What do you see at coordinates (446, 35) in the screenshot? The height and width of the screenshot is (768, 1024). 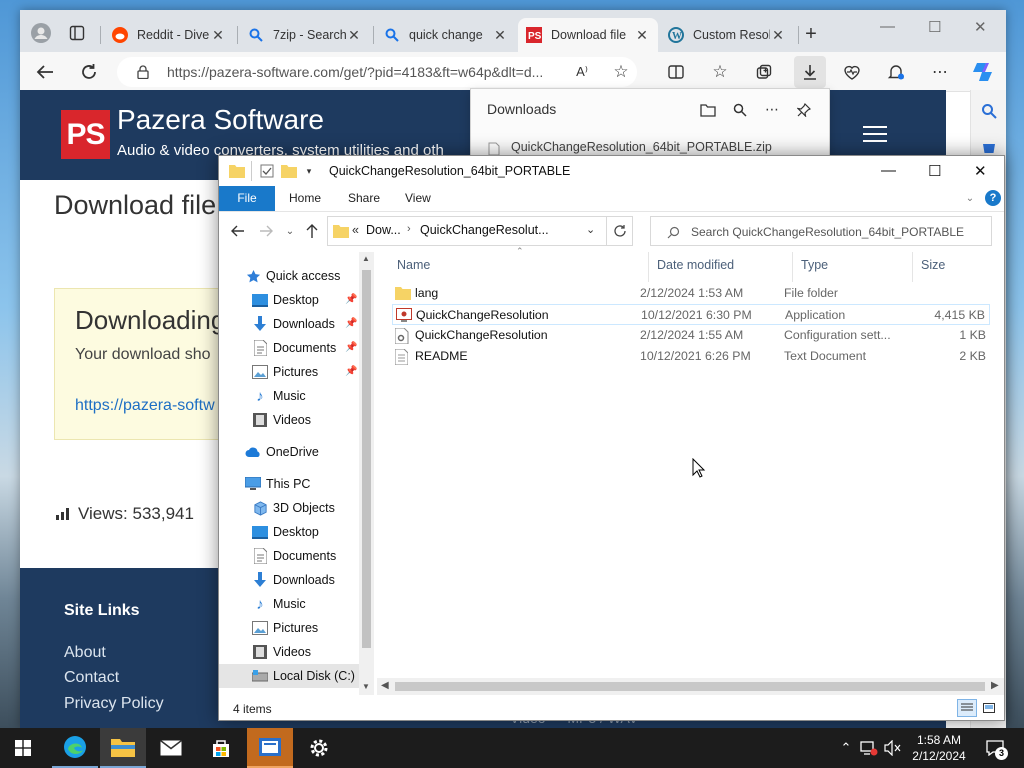 I see `tab-quick-change: quick change ✕` at bounding box center [446, 35].